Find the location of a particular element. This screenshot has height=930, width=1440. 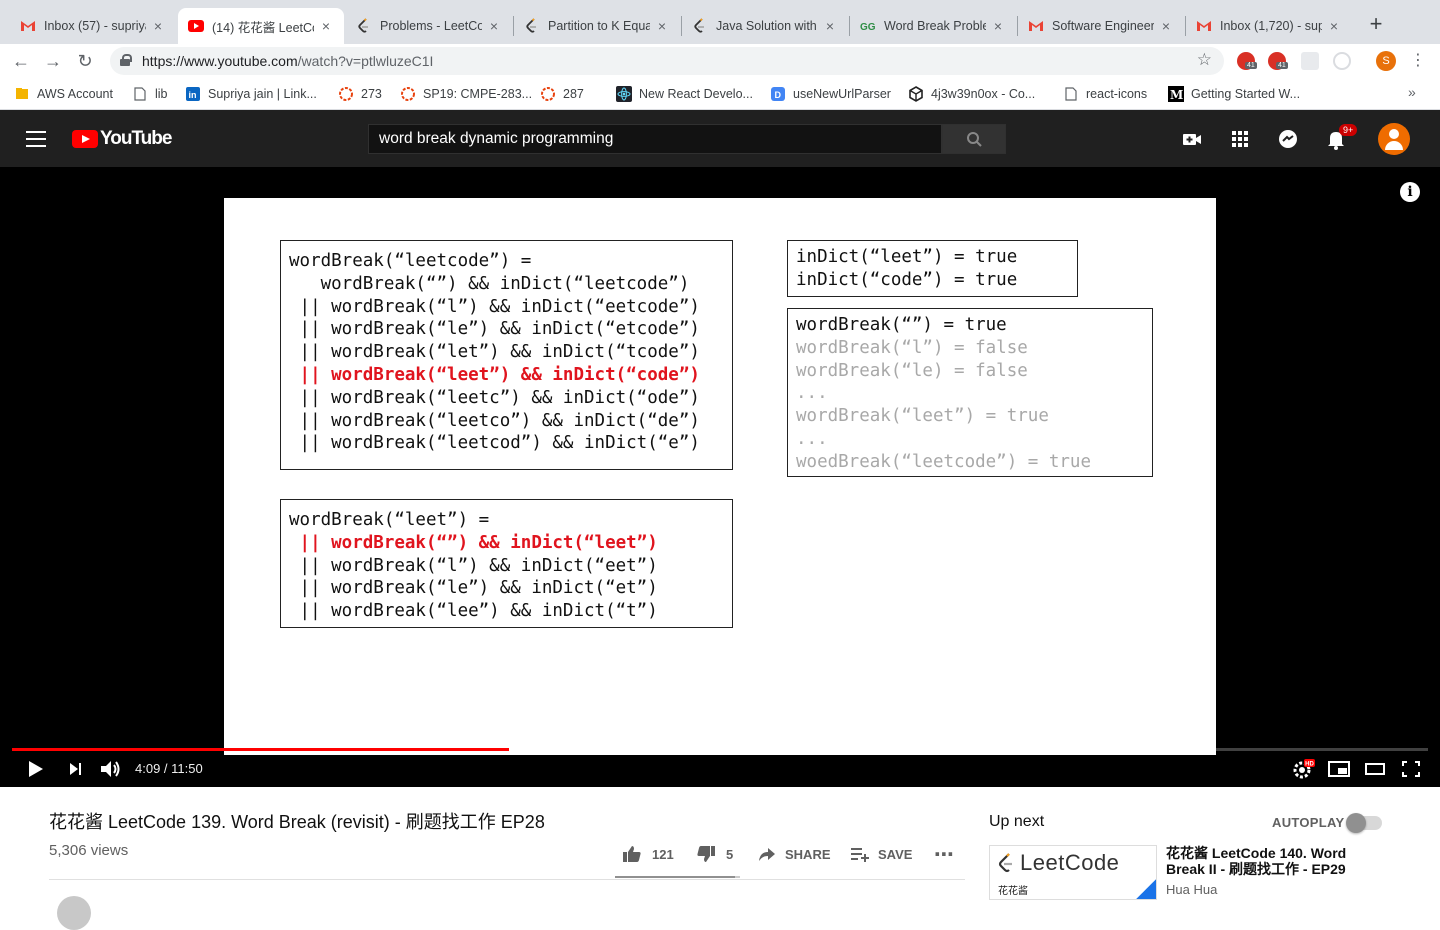

seek-bar is located at coordinates (720, 749).